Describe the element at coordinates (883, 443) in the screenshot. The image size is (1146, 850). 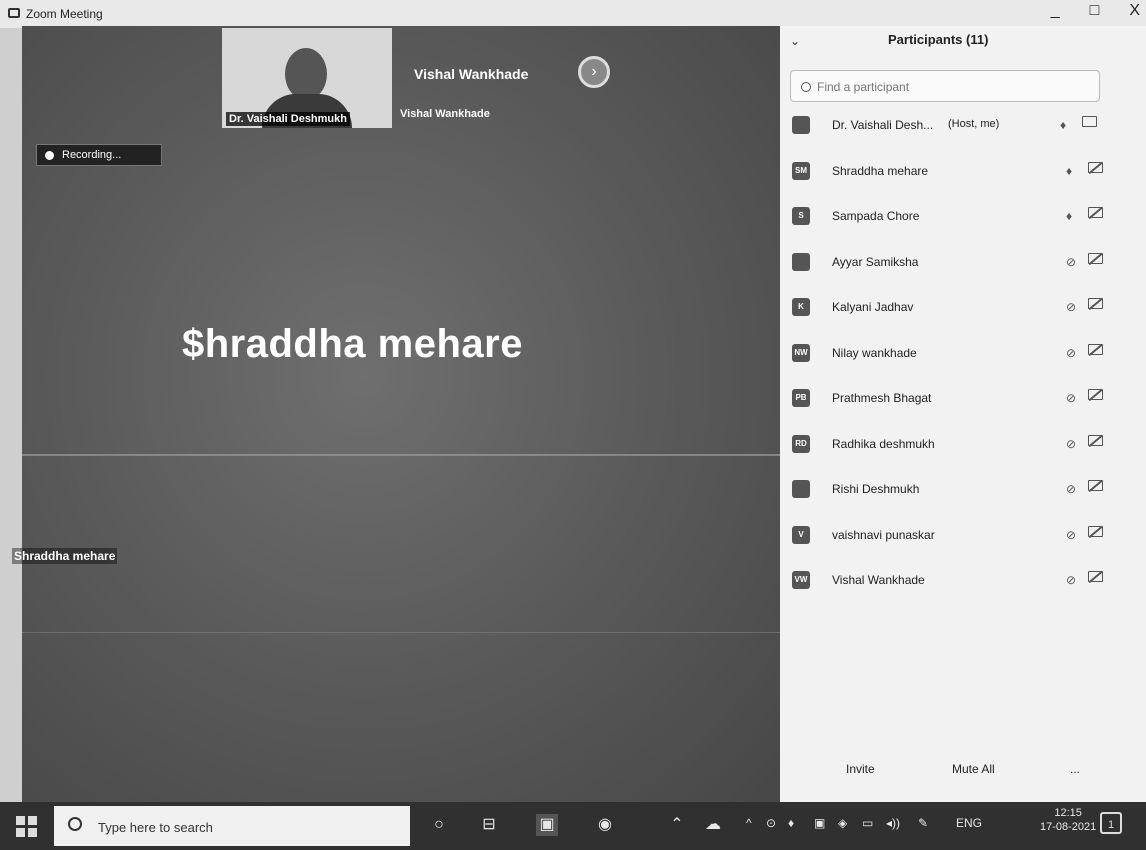
I see `participant-name: Radhika deshmukh` at that location.